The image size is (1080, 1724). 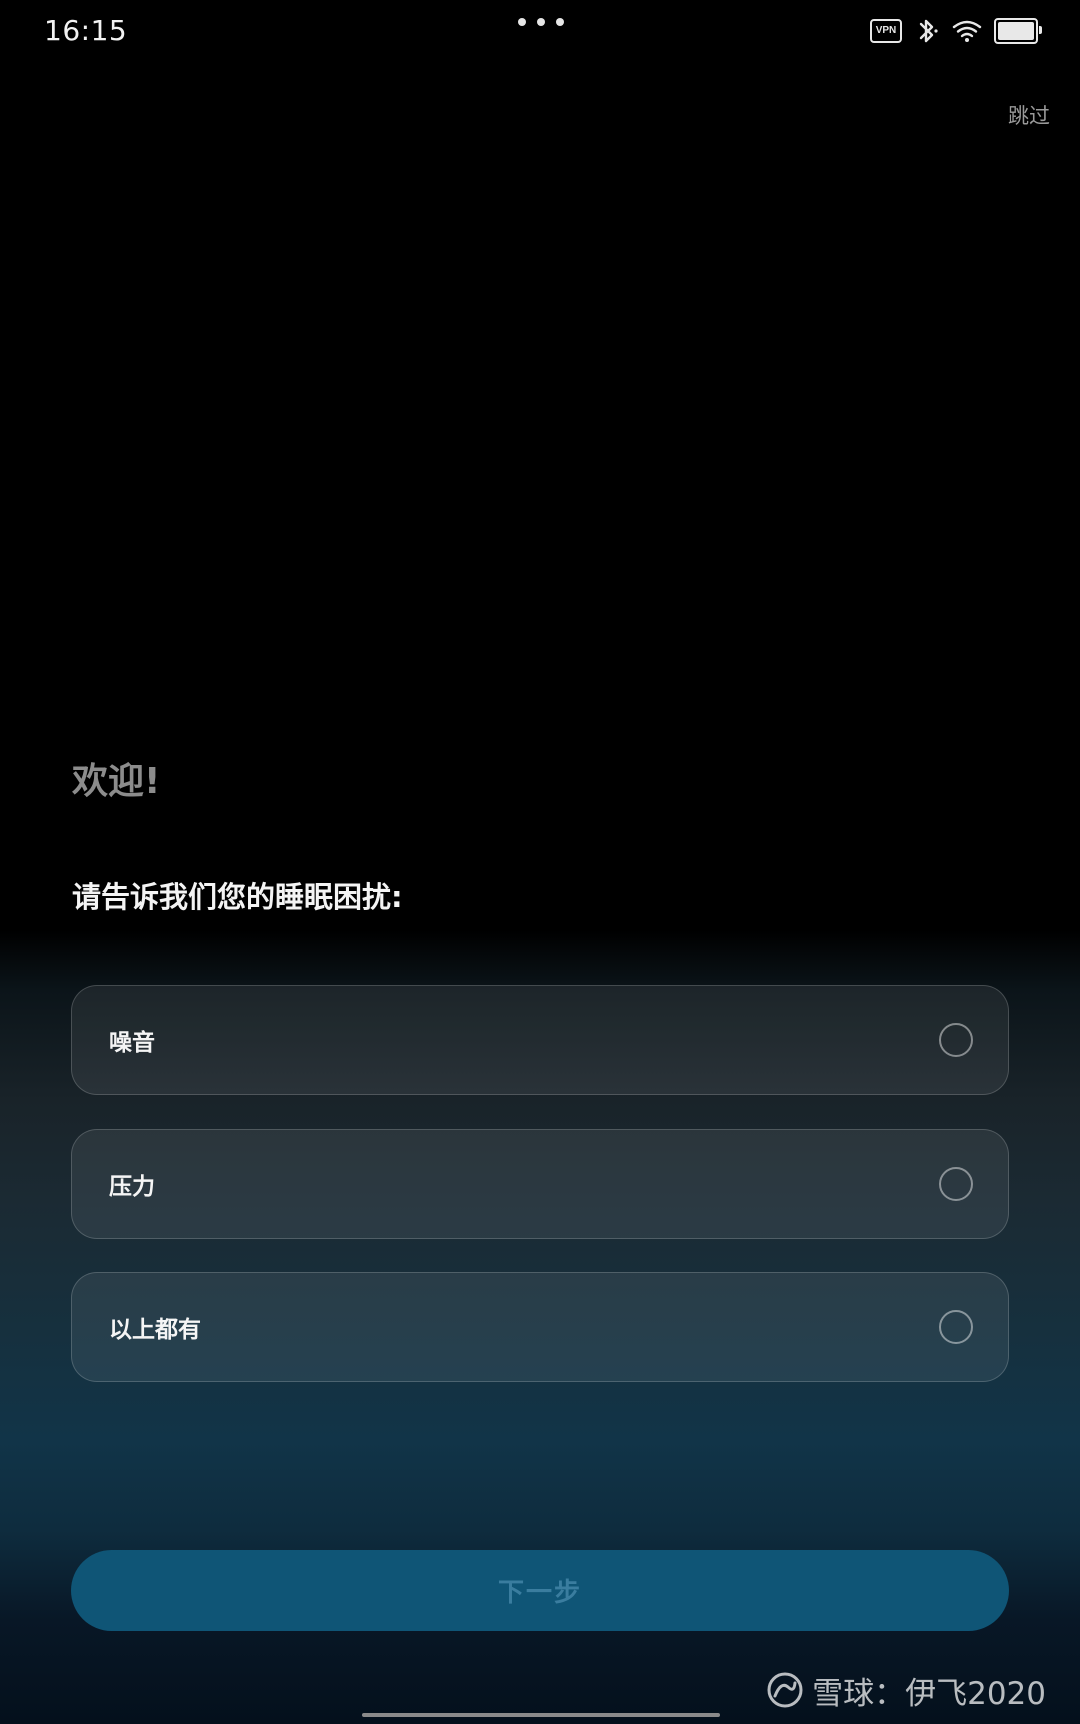 What do you see at coordinates (785, 1690) in the screenshot?
I see `snowball-logo-icon` at bounding box center [785, 1690].